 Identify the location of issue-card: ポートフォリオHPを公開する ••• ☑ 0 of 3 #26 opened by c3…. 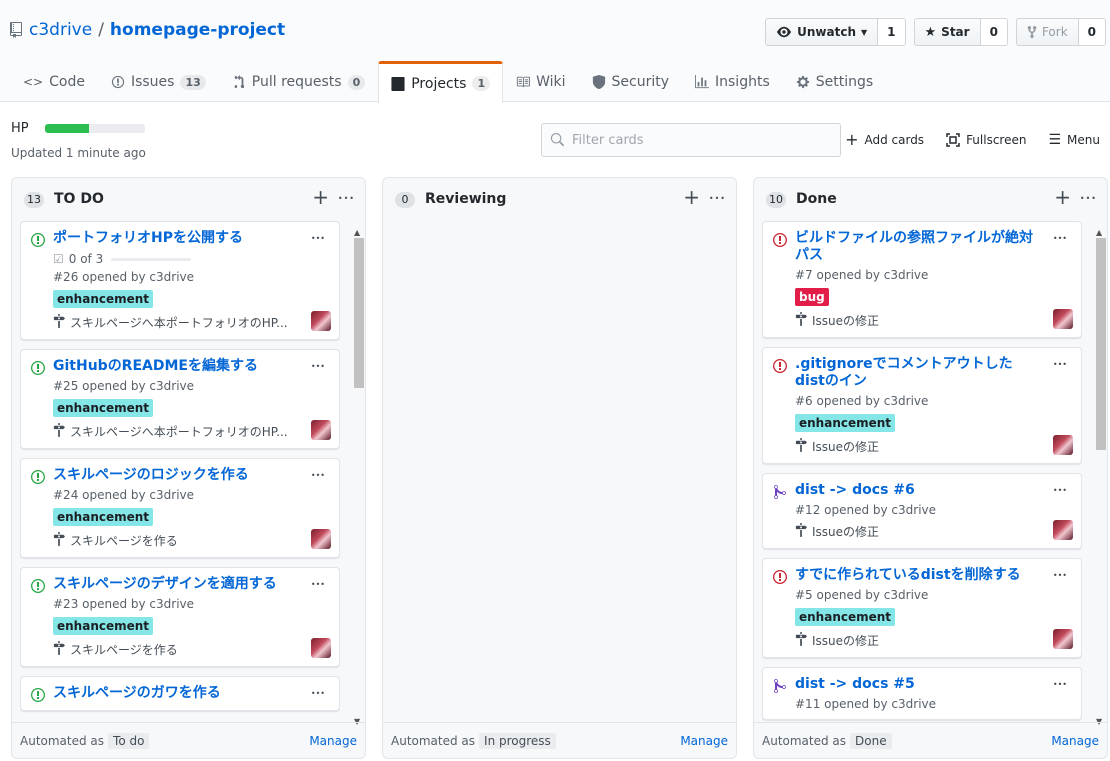
(180, 280).